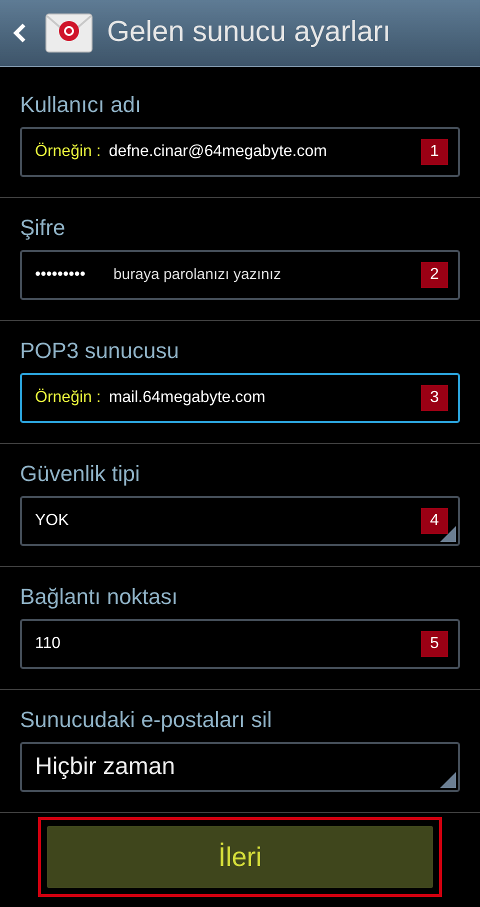 This screenshot has height=907, width=480. I want to click on field-label: Şifre, so click(43, 228).